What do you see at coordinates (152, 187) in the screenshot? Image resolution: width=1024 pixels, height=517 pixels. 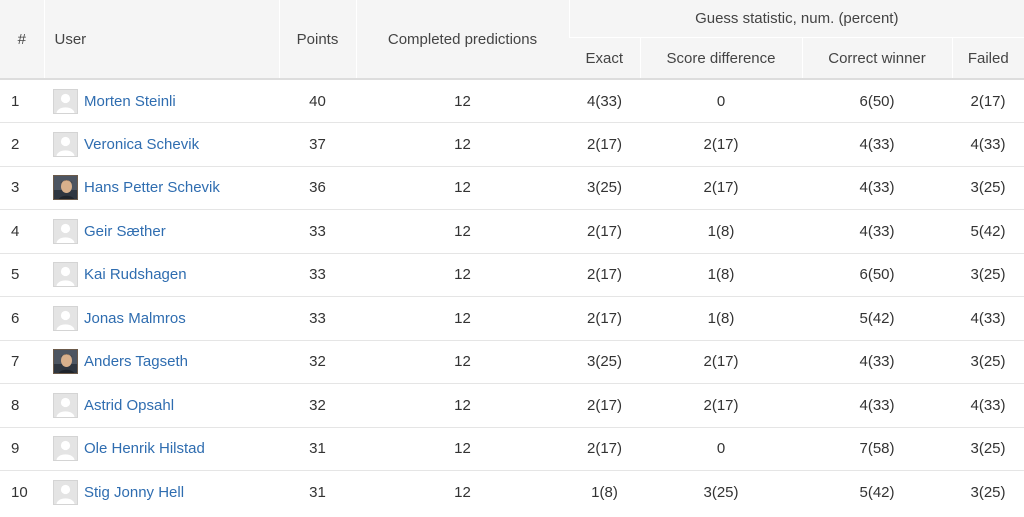 I see `user-link: Hans Petter Schevik` at bounding box center [152, 187].